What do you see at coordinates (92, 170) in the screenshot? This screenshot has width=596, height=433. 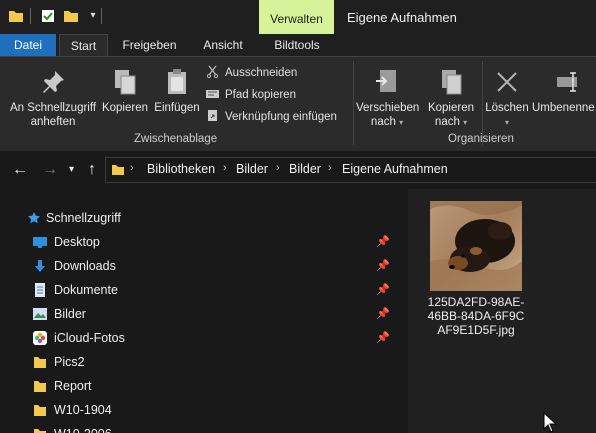 I see `up-arrow-icon: ↑` at bounding box center [92, 170].